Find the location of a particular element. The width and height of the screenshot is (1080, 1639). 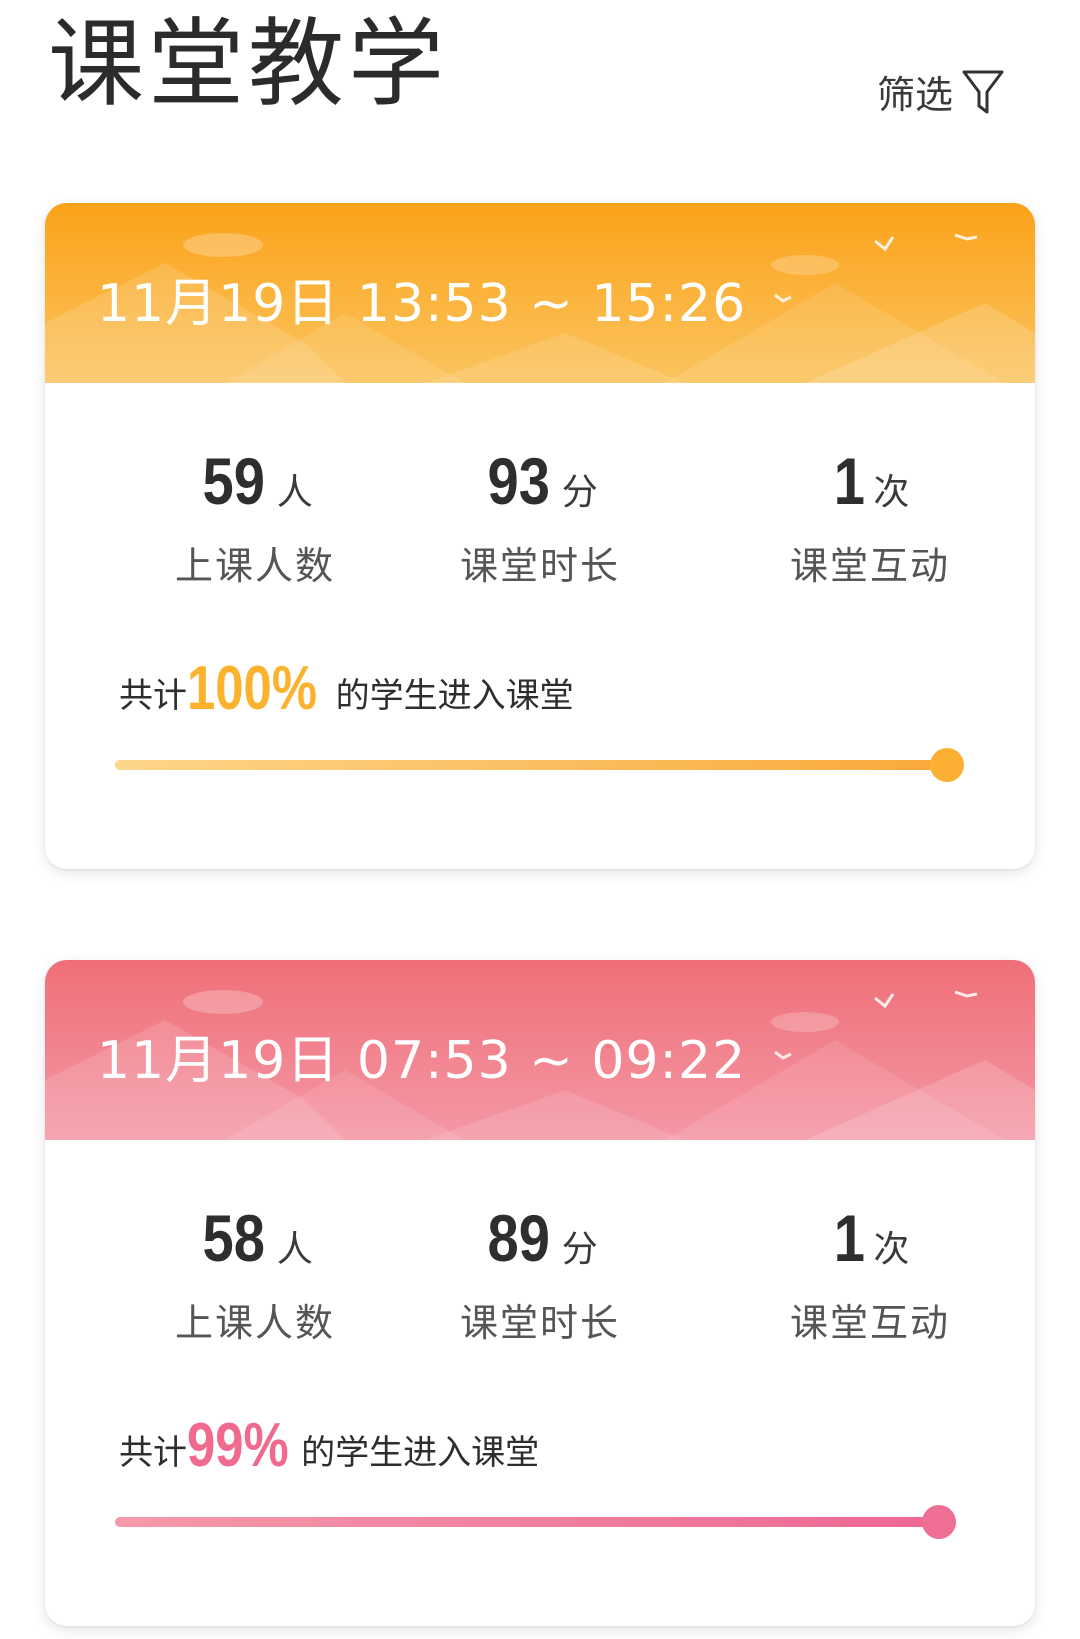

stat-value: 58 is located at coordinates (234, 1238).